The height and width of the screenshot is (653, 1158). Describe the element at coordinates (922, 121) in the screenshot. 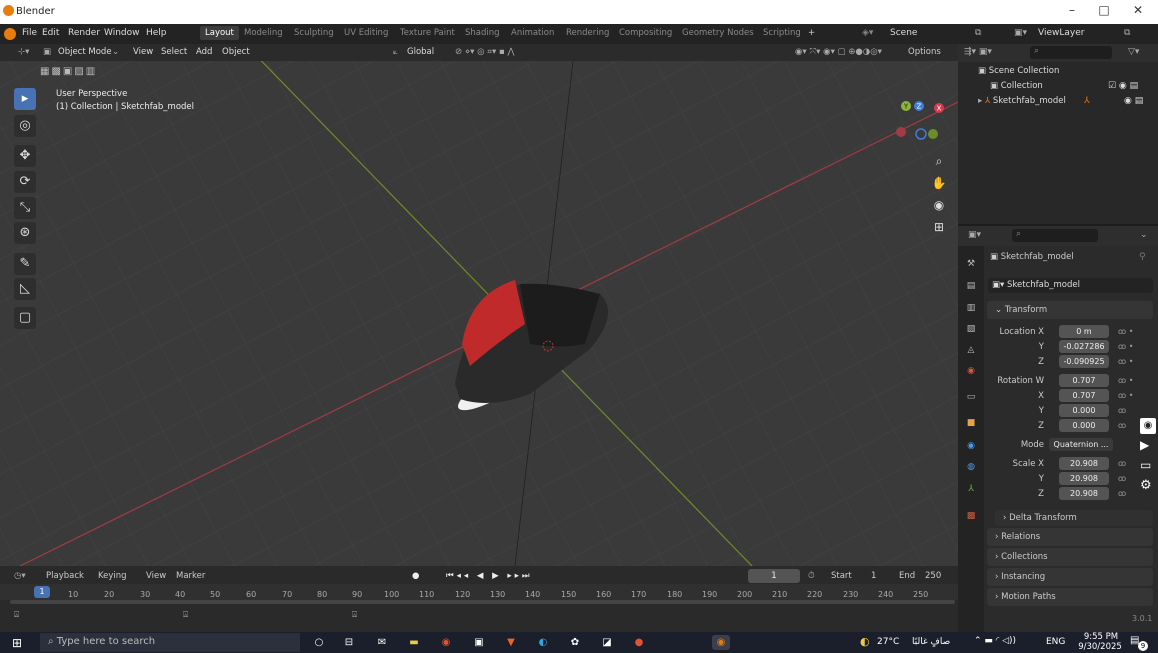

I see `navigation-gizmo: Y Z X` at that location.